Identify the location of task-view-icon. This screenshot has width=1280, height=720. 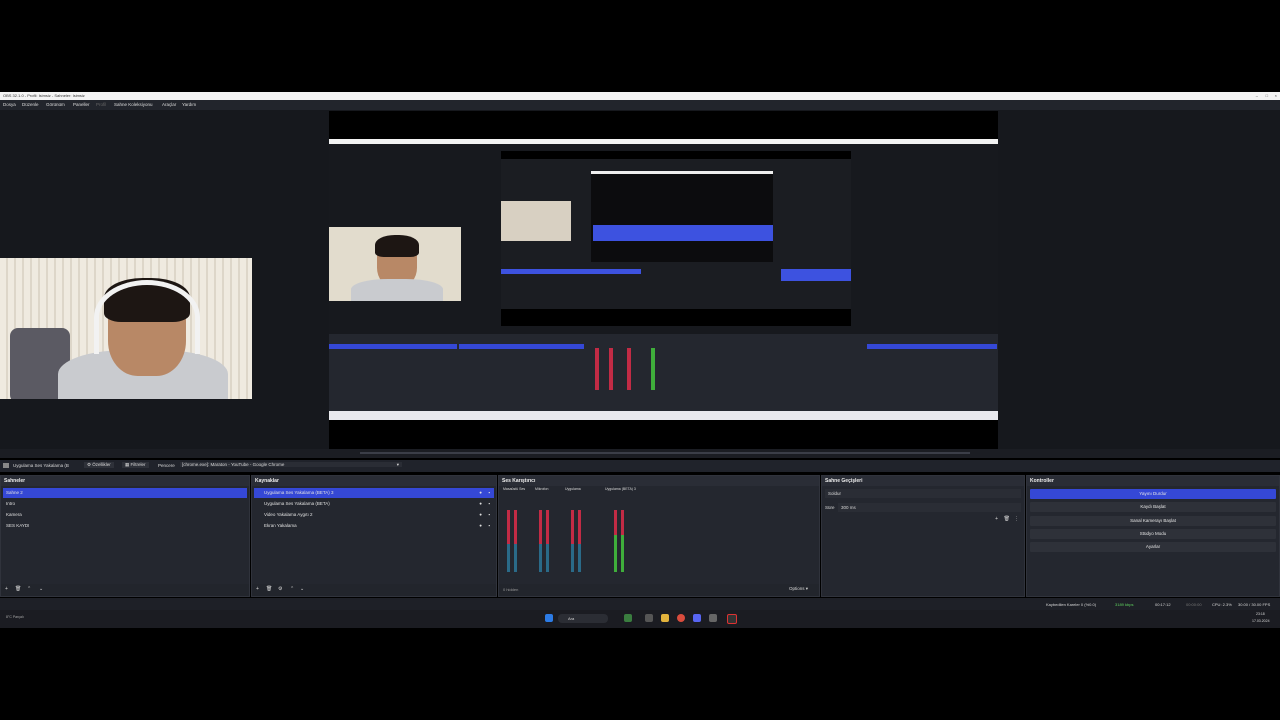
(649, 618).